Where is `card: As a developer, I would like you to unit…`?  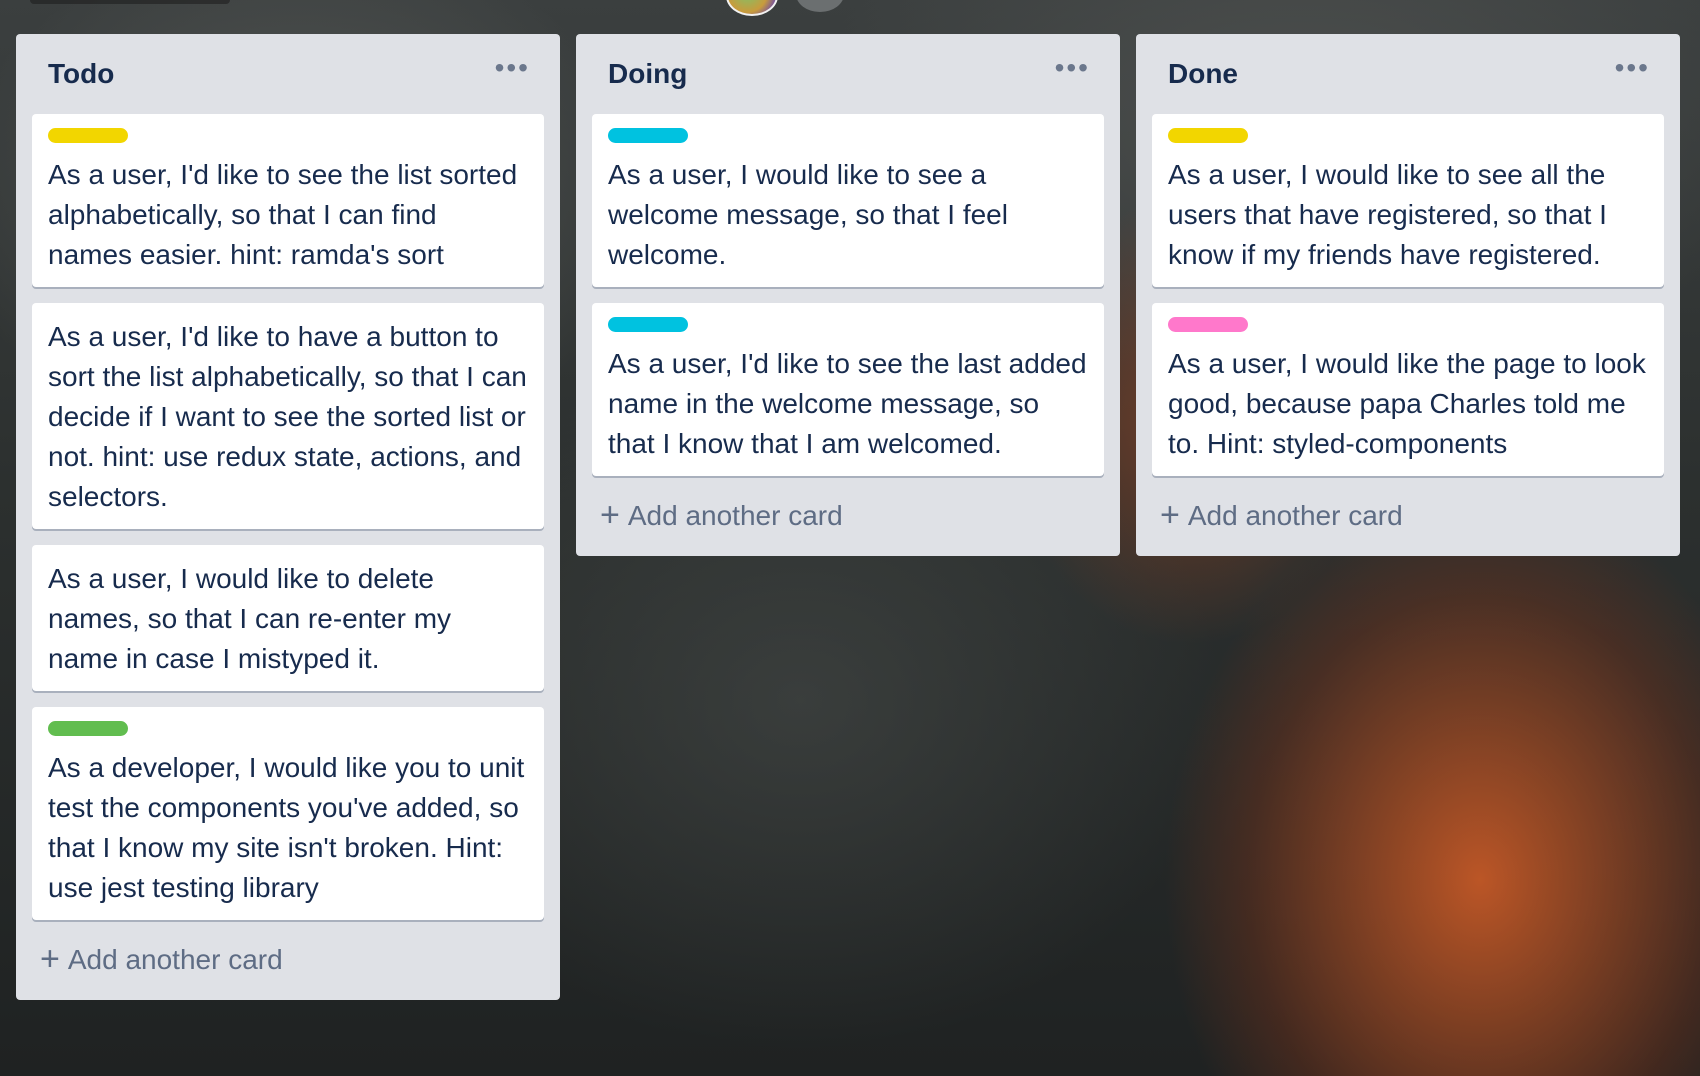
card: As a developer, I would like you to unit… is located at coordinates (288, 813).